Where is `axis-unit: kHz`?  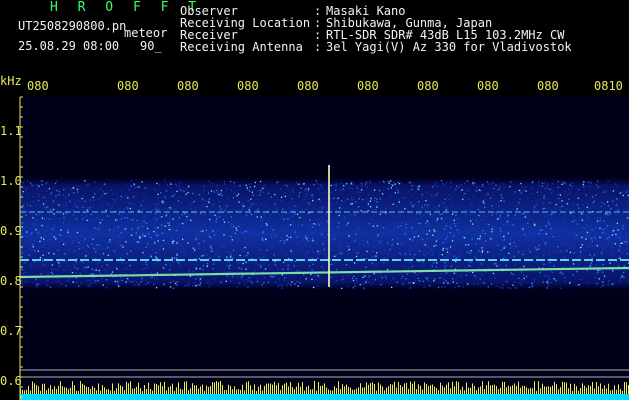 axis-unit: kHz is located at coordinates (11, 81).